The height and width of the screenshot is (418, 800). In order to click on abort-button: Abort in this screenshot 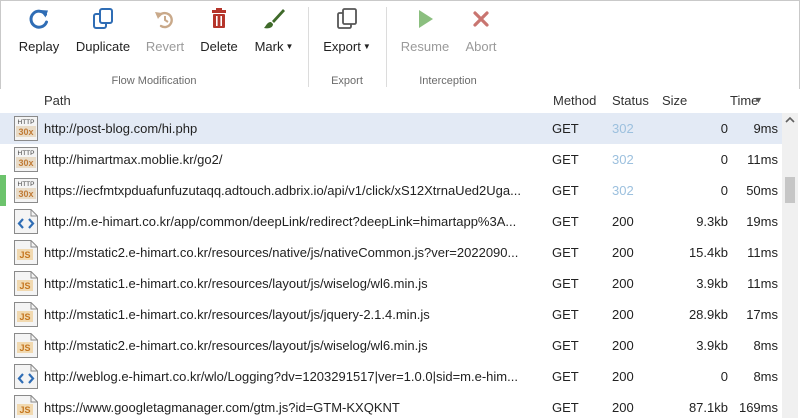, I will do `click(481, 30)`.